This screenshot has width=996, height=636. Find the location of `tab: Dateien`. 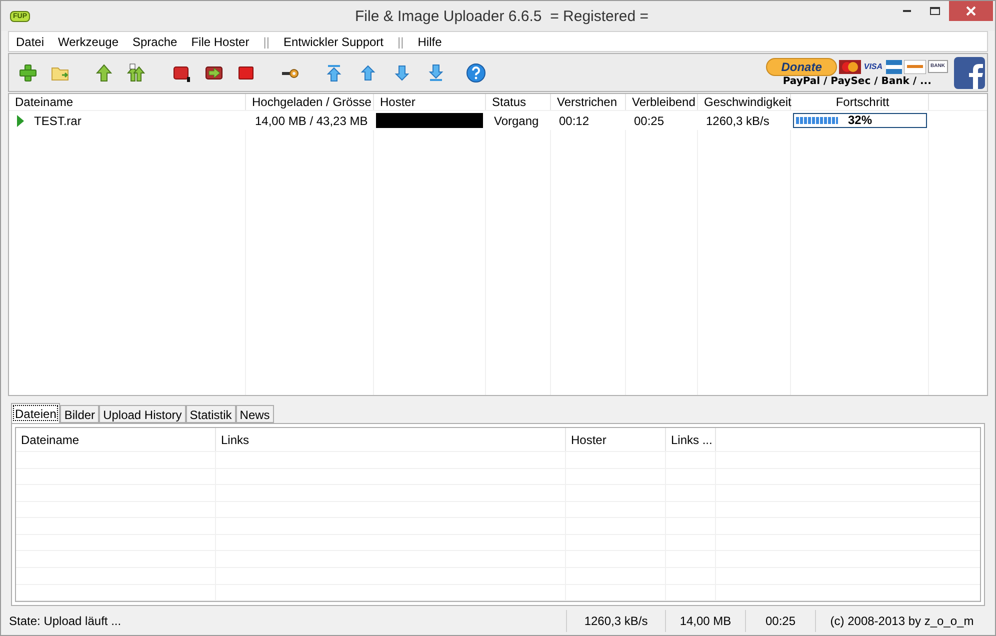

tab: Dateien is located at coordinates (35, 413).